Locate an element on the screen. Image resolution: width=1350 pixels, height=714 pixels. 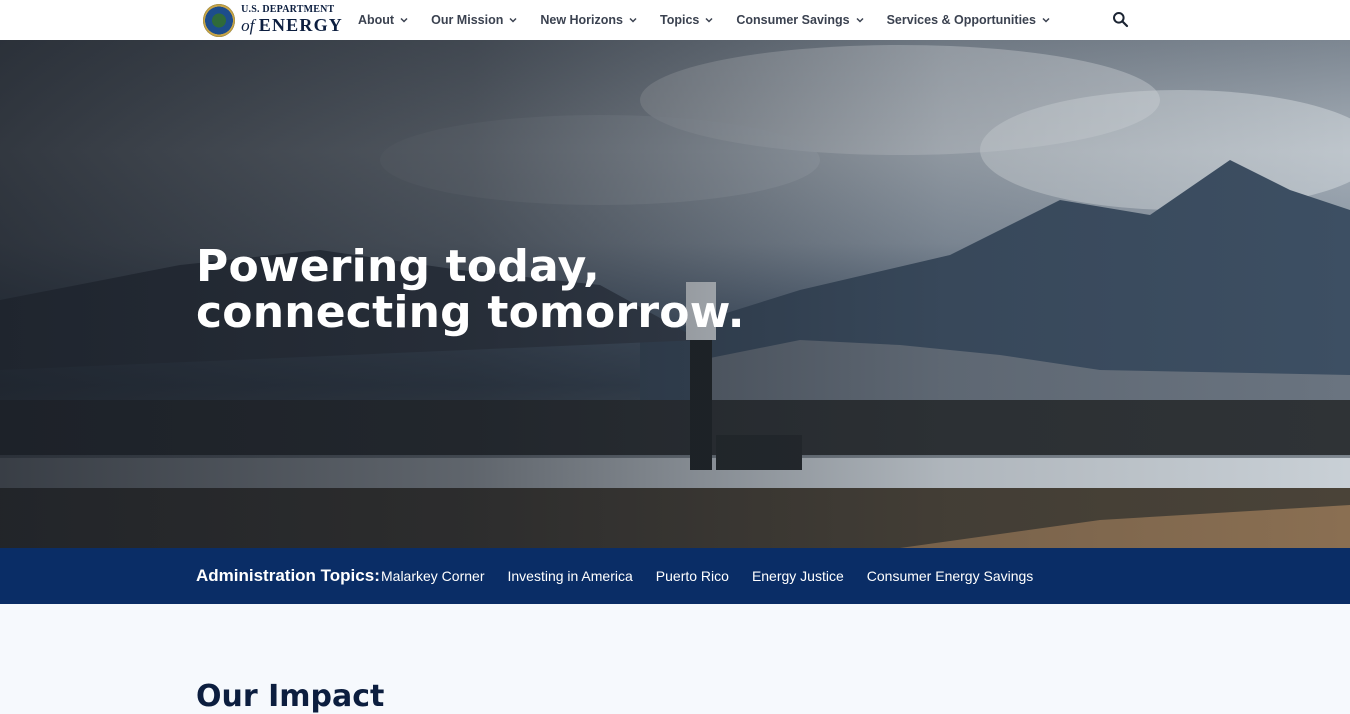
logo-of: of is located at coordinates (248, 25).